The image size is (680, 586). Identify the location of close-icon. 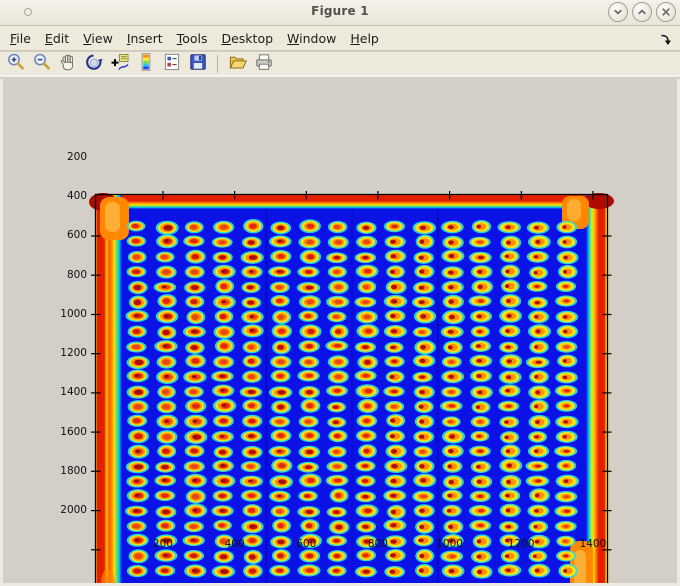
(666, 12).